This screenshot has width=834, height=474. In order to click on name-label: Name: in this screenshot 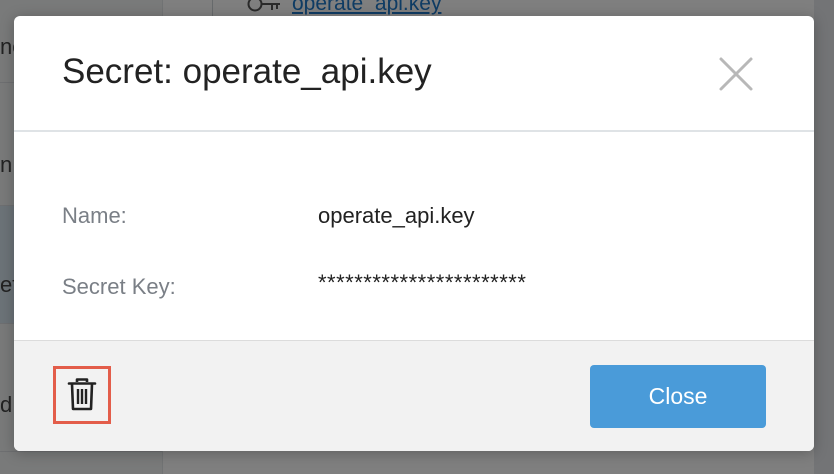, I will do `click(94, 215)`.